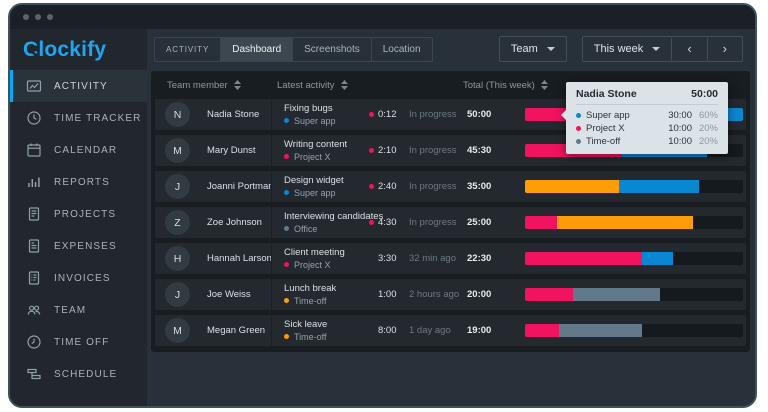 Image resolution: width=768 pixels, height=412 pixels. I want to click on people-icon, so click(34, 310).